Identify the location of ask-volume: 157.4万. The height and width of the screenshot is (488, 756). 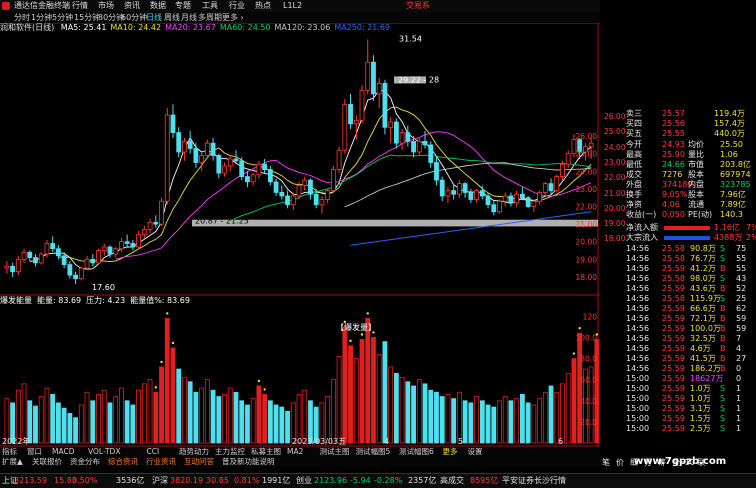
(729, 123).